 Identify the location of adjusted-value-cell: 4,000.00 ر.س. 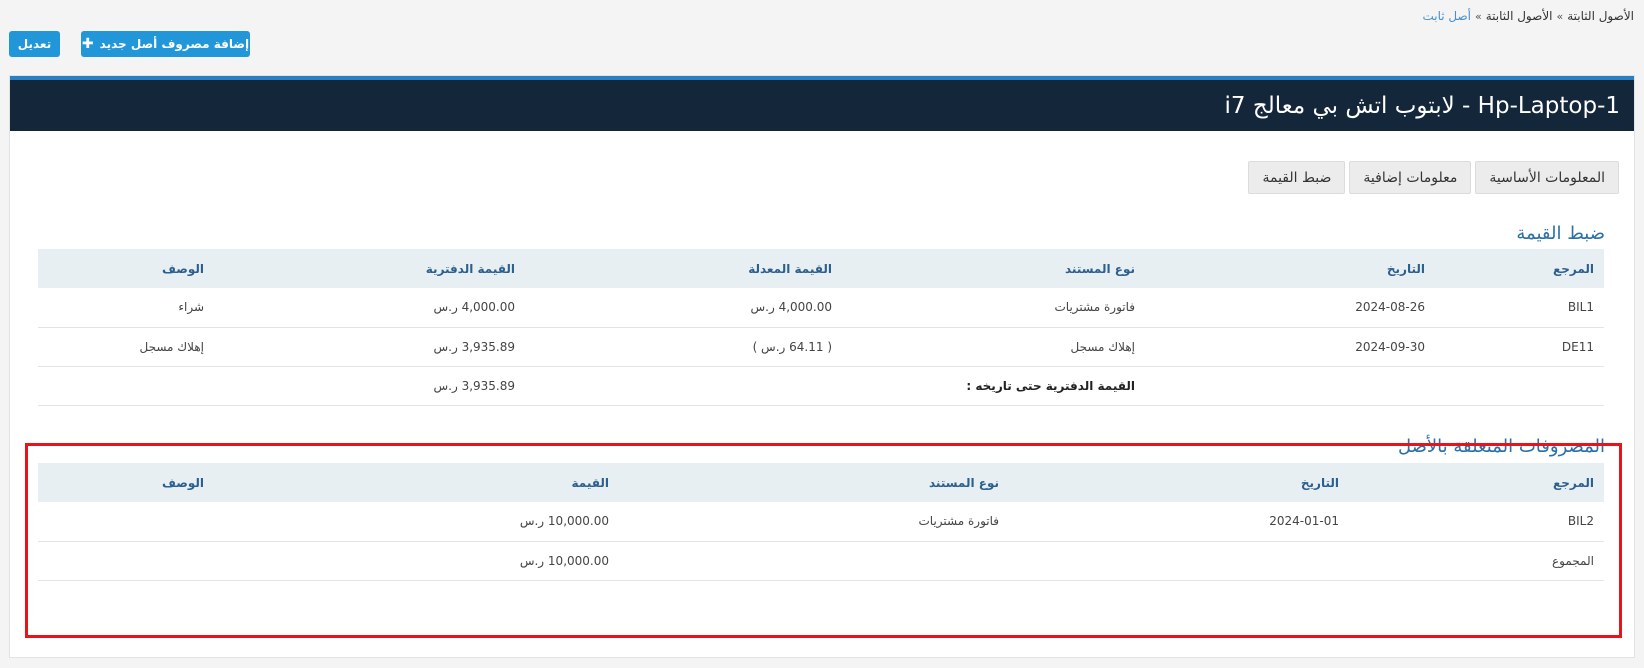
(683, 308).